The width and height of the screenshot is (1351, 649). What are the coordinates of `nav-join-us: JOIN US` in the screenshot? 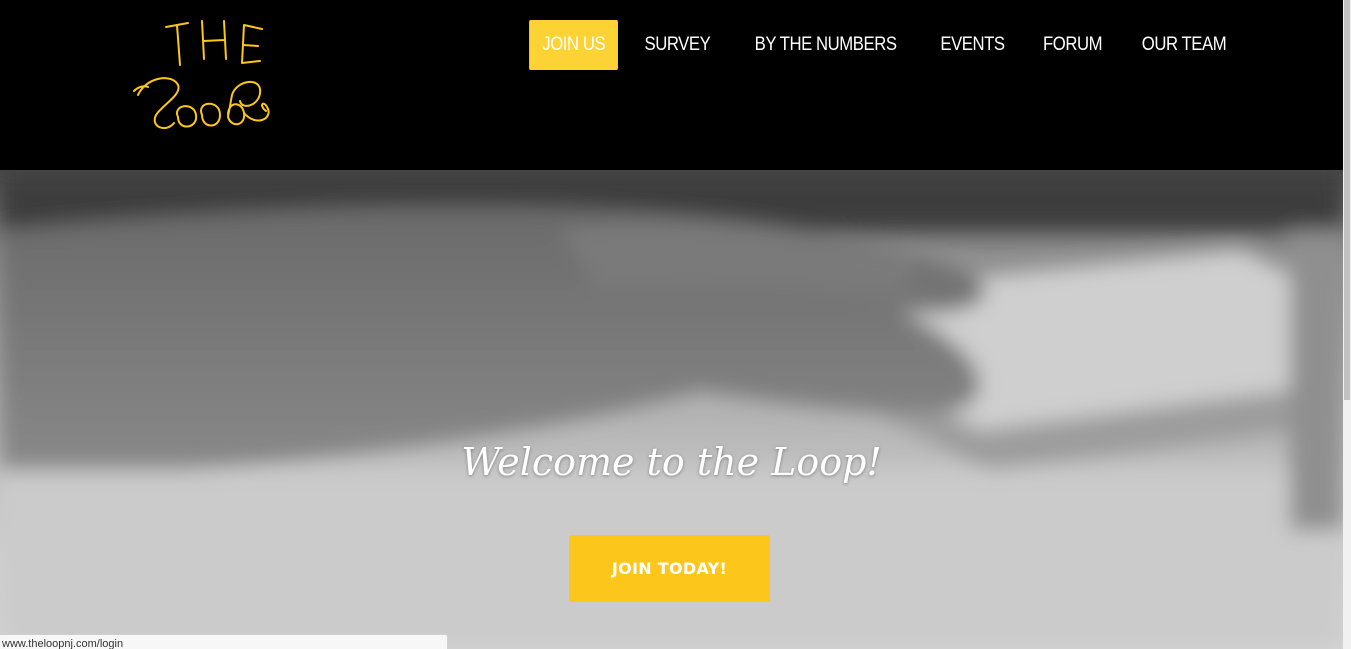 It's located at (574, 45).